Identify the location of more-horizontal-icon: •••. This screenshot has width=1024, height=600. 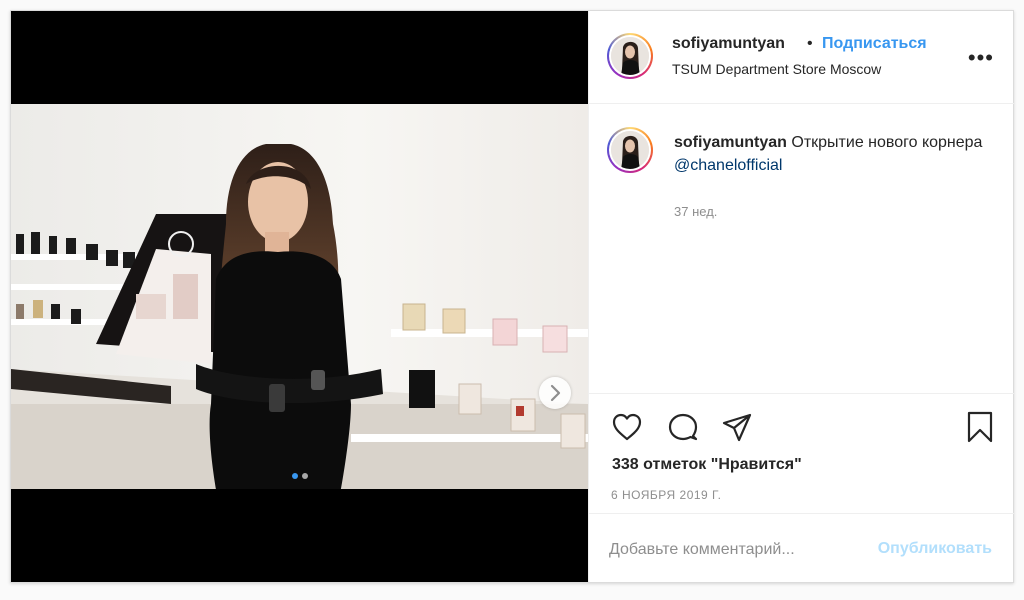
(980, 57).